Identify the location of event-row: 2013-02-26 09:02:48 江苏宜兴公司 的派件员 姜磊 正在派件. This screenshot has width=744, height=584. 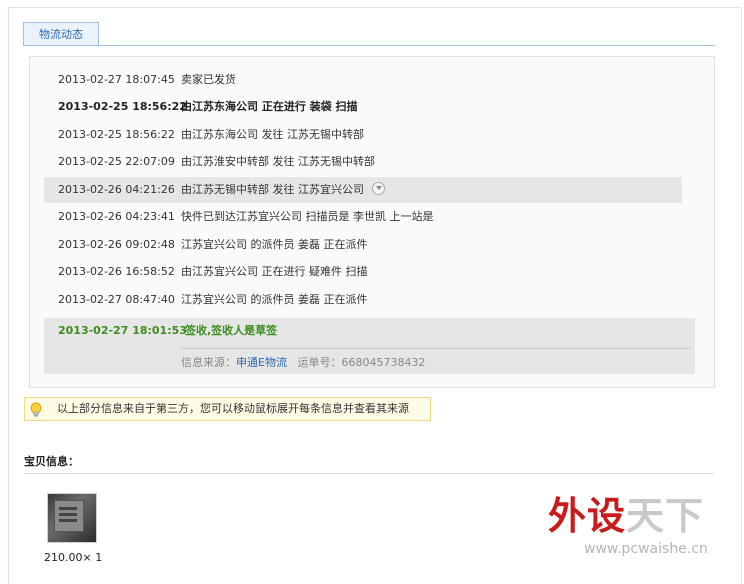
(363, 245).